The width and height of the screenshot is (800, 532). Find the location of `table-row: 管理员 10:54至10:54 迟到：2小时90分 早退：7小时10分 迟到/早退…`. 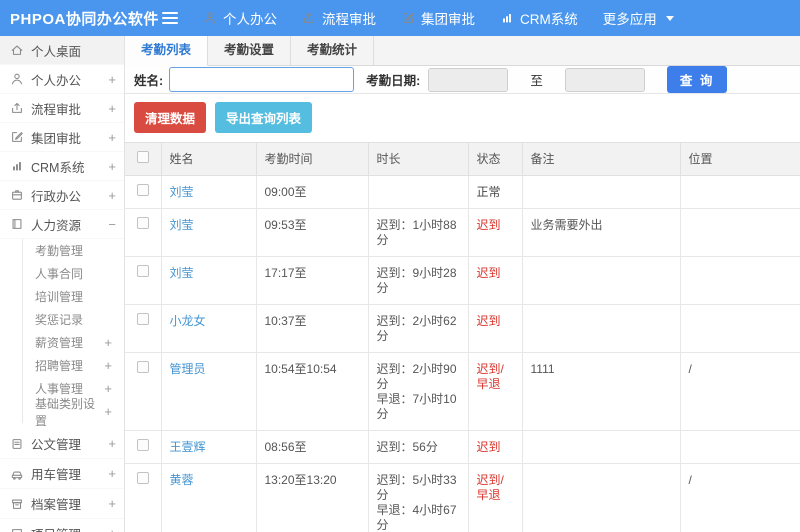

table-row: 管理员 10:54至10:54 迟到：2小时90分 早退：7小时10分 迟到/早退… is located at coordinates (462, 391).